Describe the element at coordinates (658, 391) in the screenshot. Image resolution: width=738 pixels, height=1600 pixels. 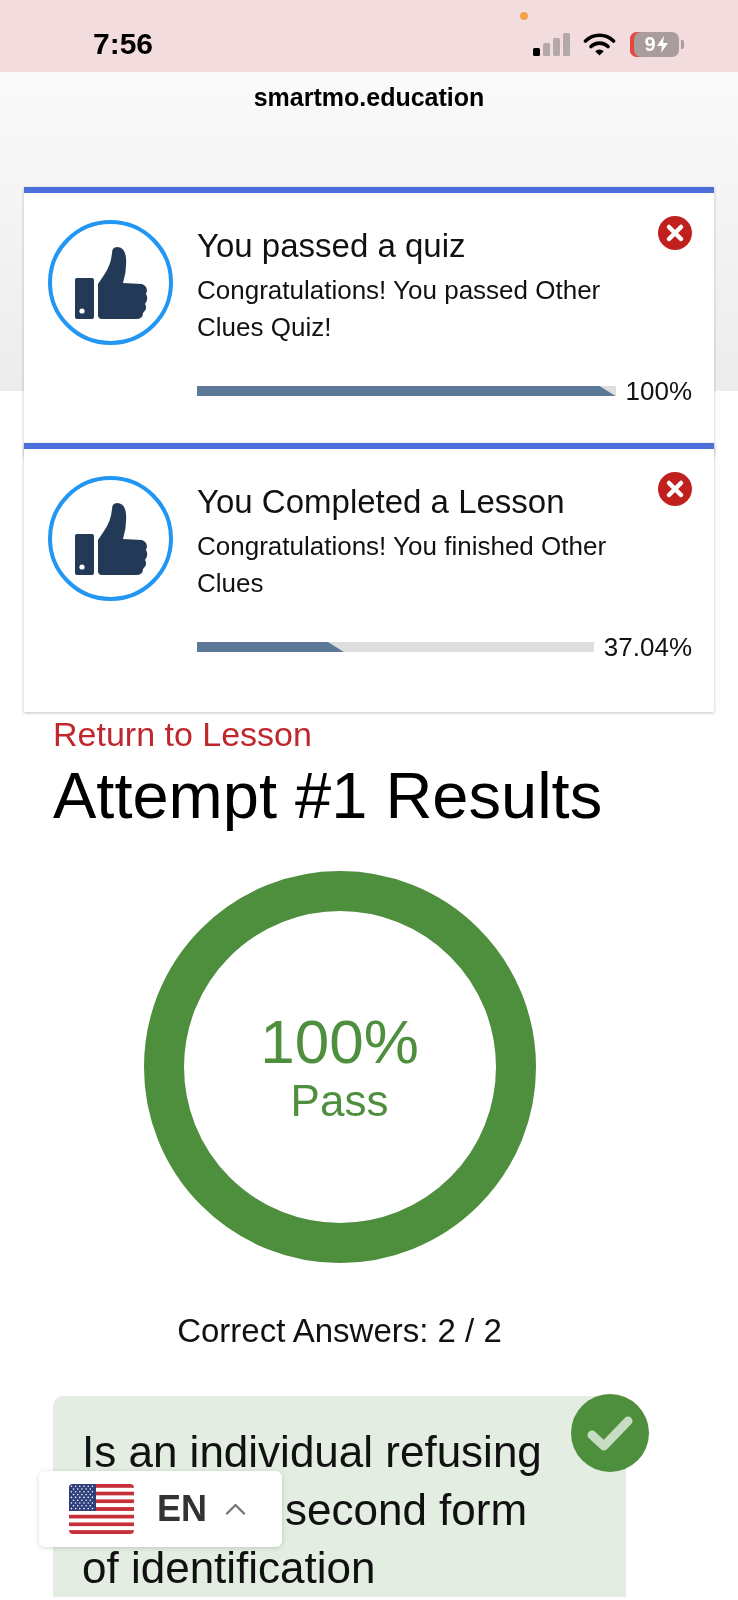
I see `progress-percent: 100%` at that location.